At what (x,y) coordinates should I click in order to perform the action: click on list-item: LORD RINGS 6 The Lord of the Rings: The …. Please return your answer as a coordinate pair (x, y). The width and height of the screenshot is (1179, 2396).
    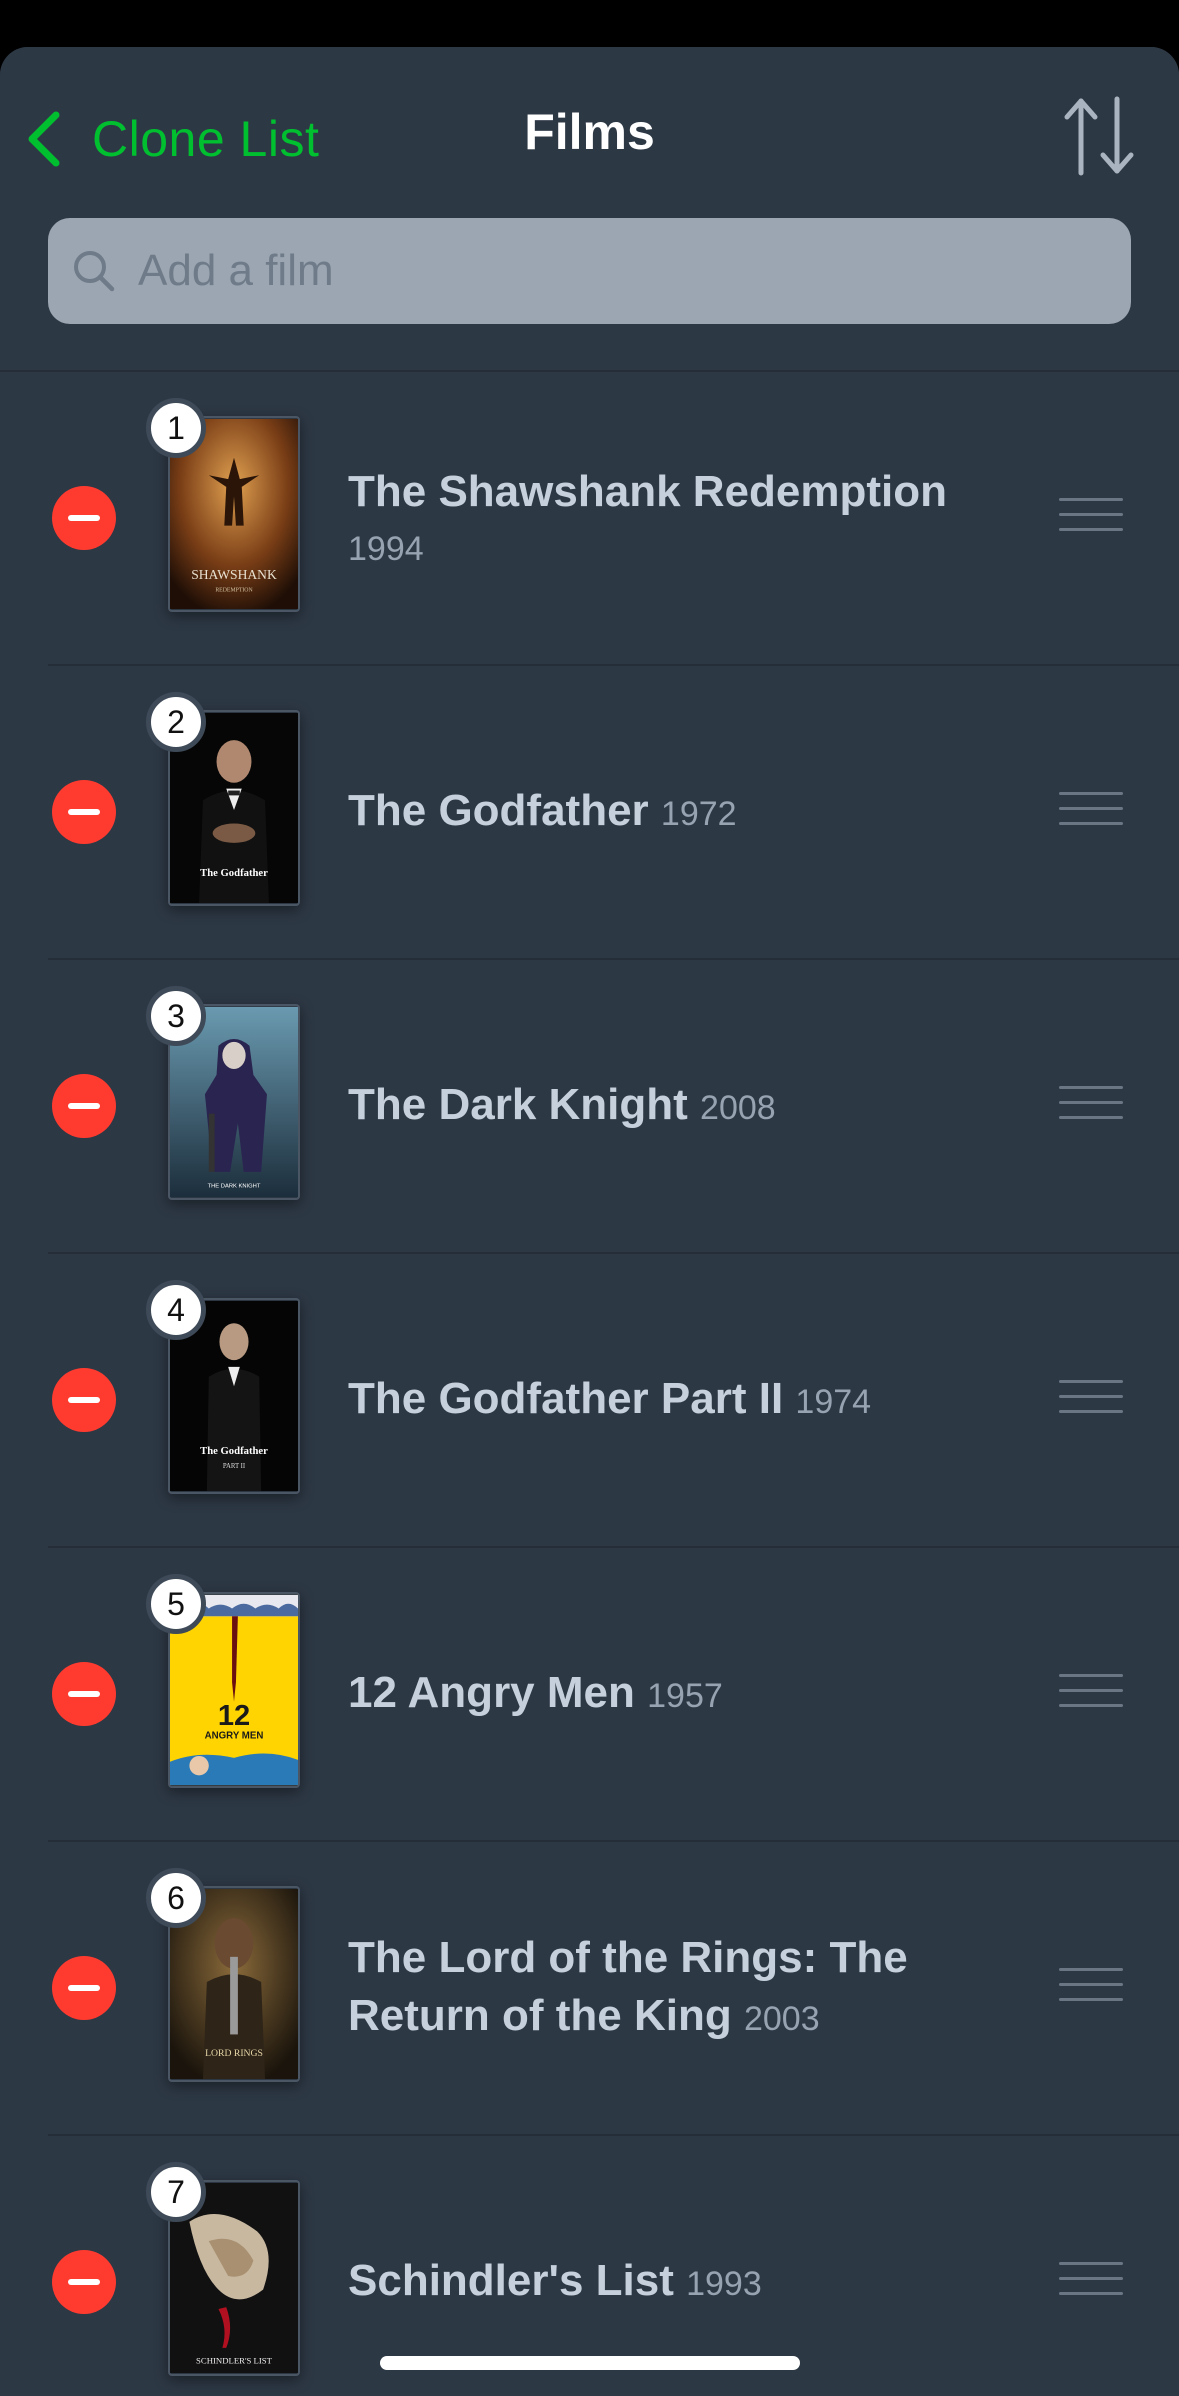
    Looking at the image, I should click on (613, 1989).